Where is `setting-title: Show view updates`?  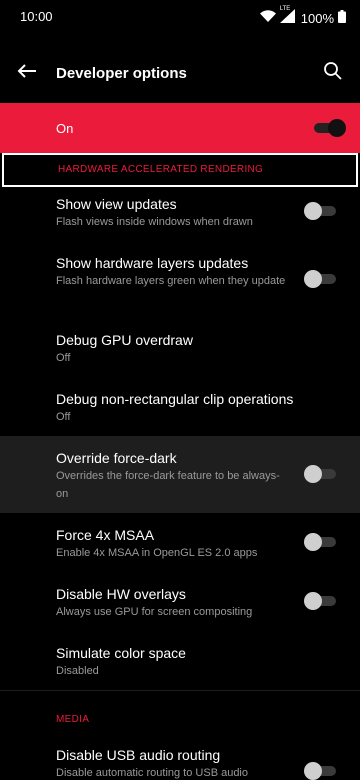 setting-title: Show view updates is located at coordinates (116, 204).